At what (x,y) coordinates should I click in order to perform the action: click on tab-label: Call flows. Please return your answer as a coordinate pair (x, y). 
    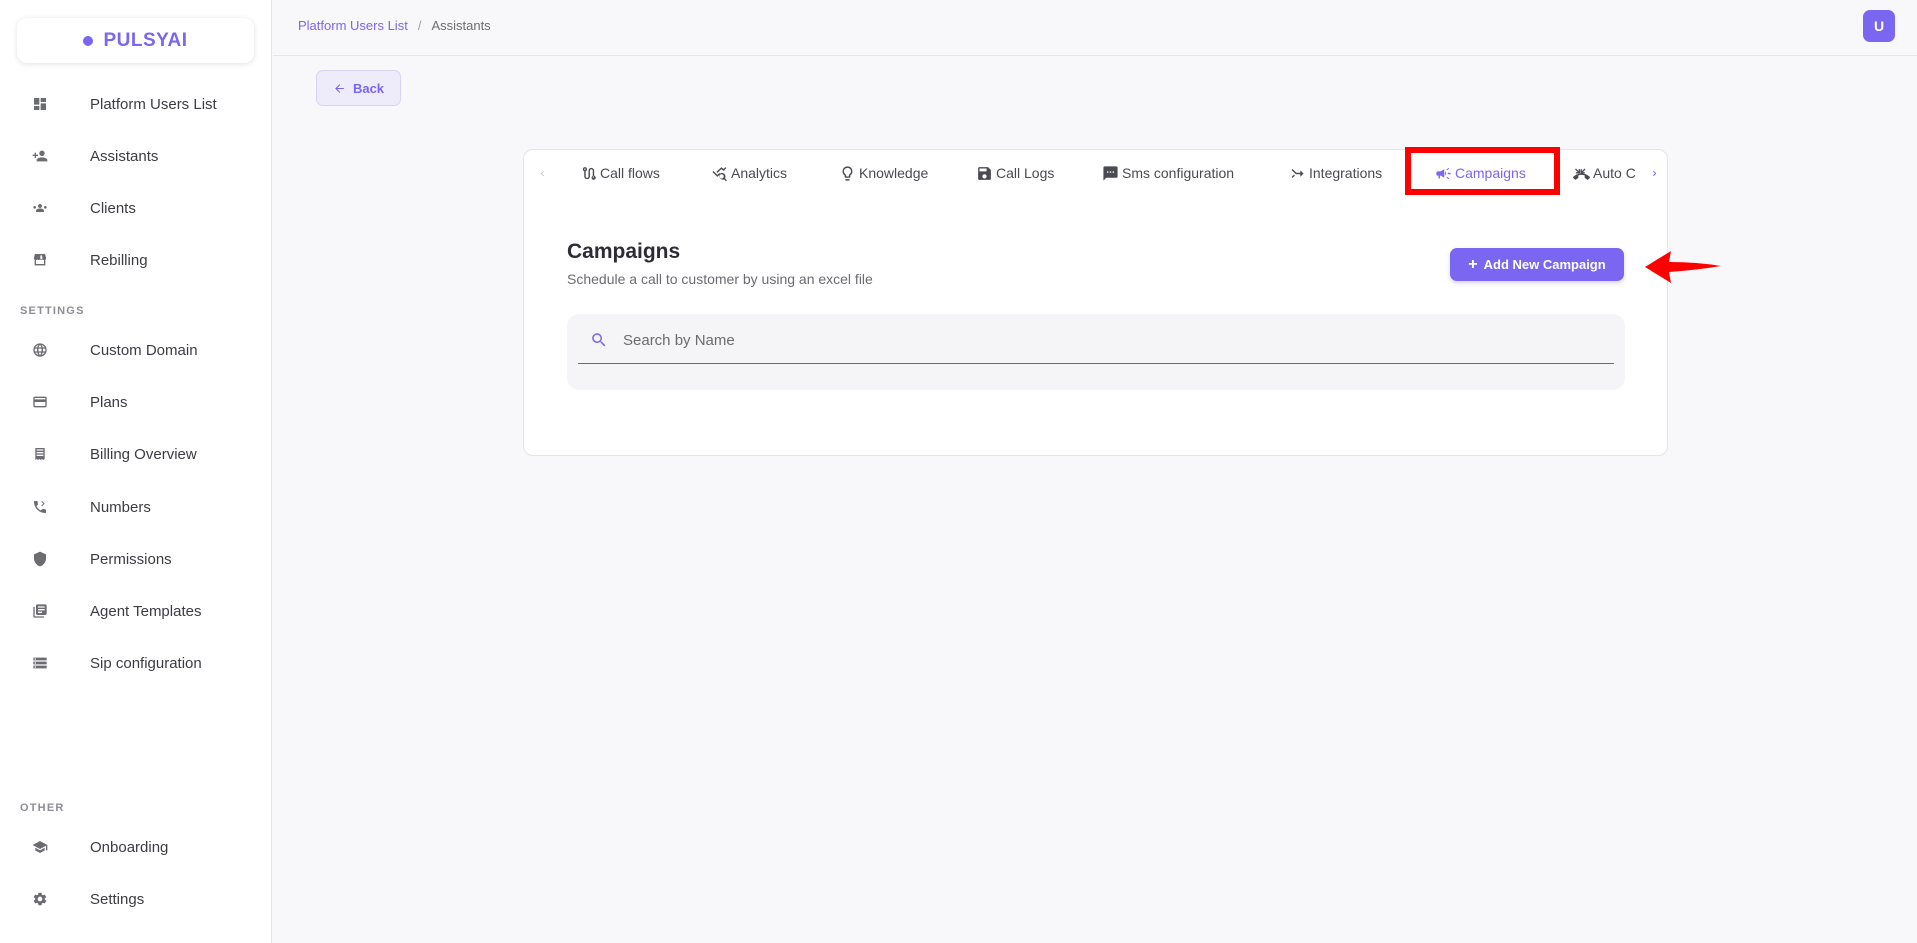
    Looking at the image, I should click on (630, 173).